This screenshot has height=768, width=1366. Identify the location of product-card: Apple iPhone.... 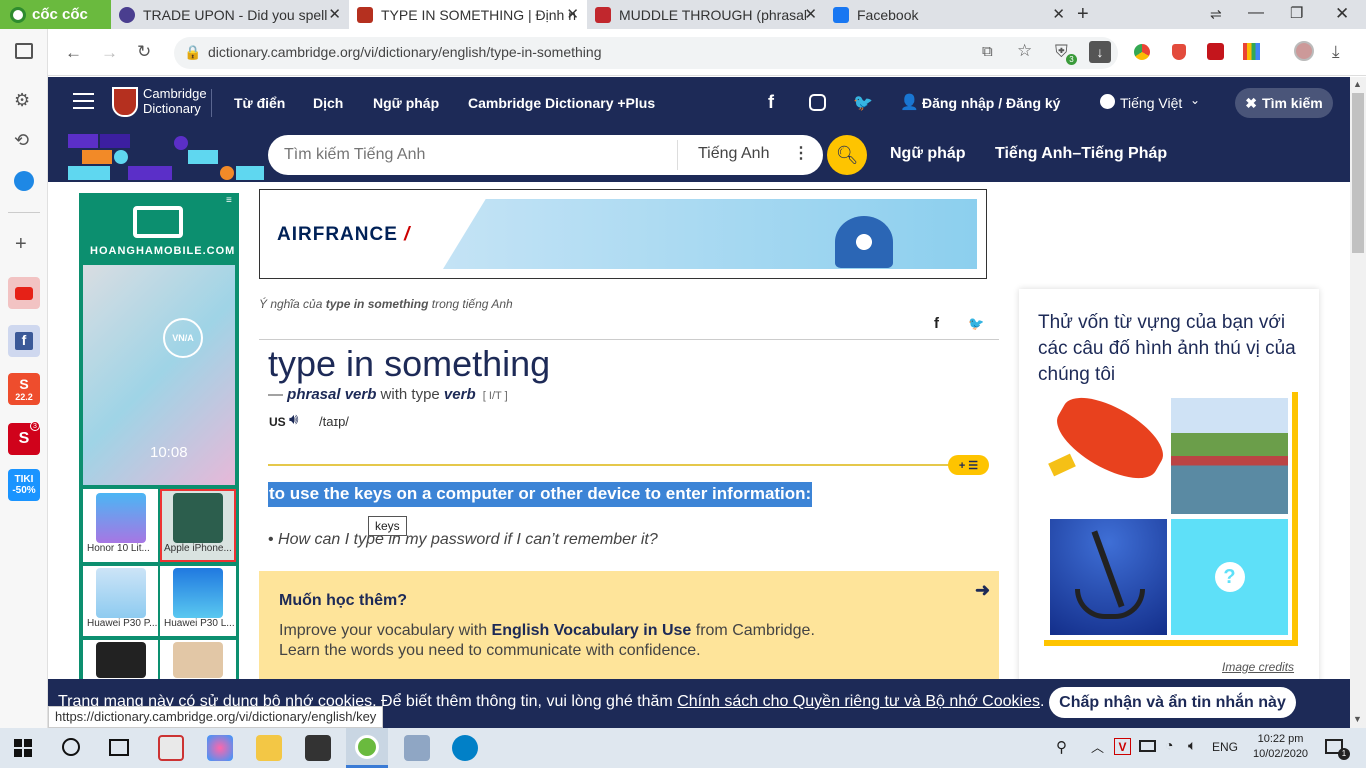
(198, 525).